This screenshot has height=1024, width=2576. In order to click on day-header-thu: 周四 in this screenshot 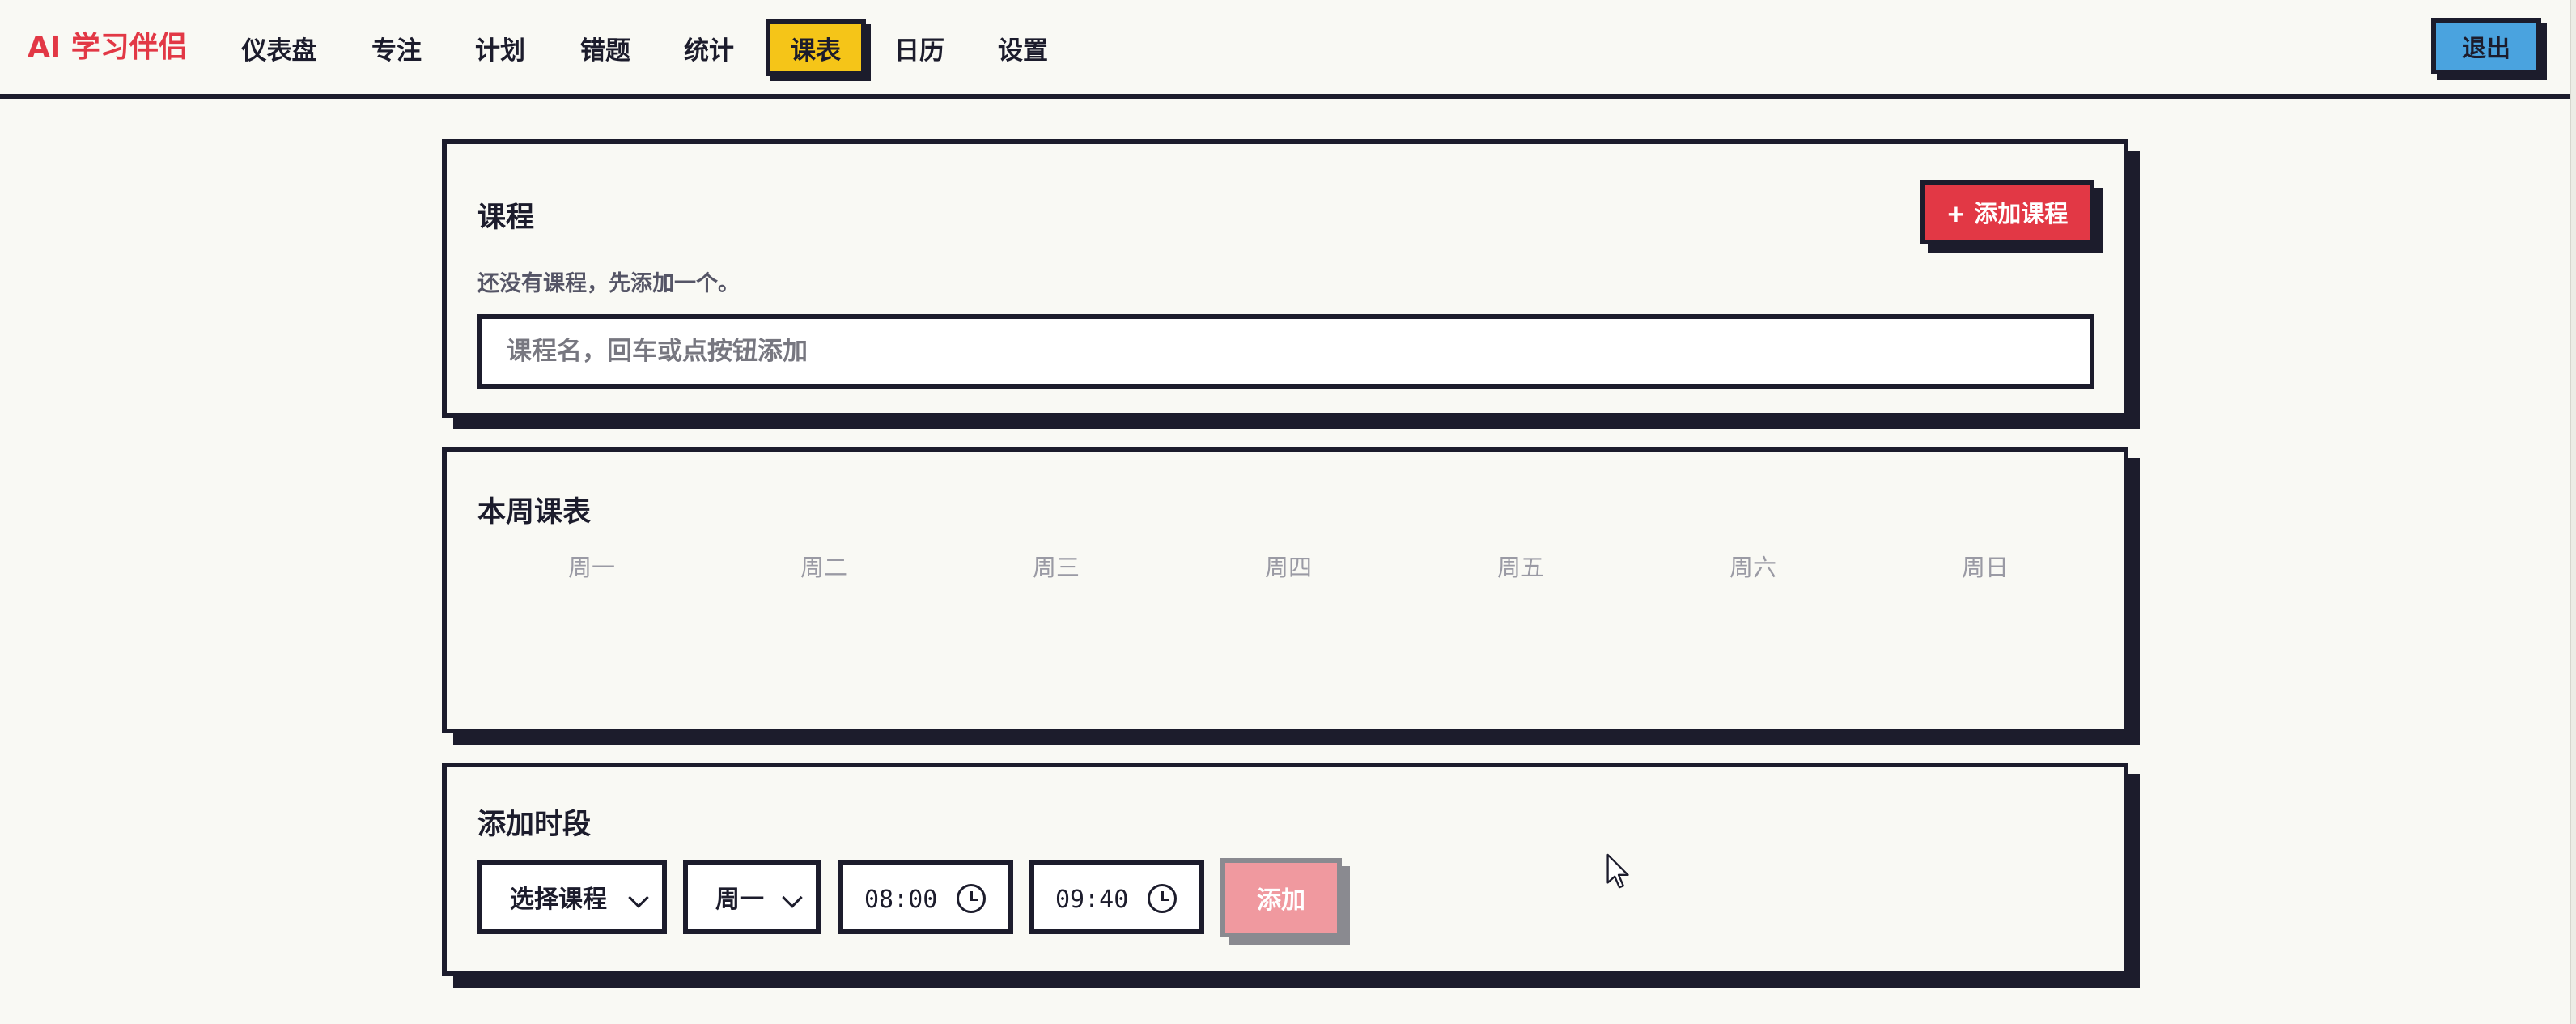, I will do `click(1288, 567)`.